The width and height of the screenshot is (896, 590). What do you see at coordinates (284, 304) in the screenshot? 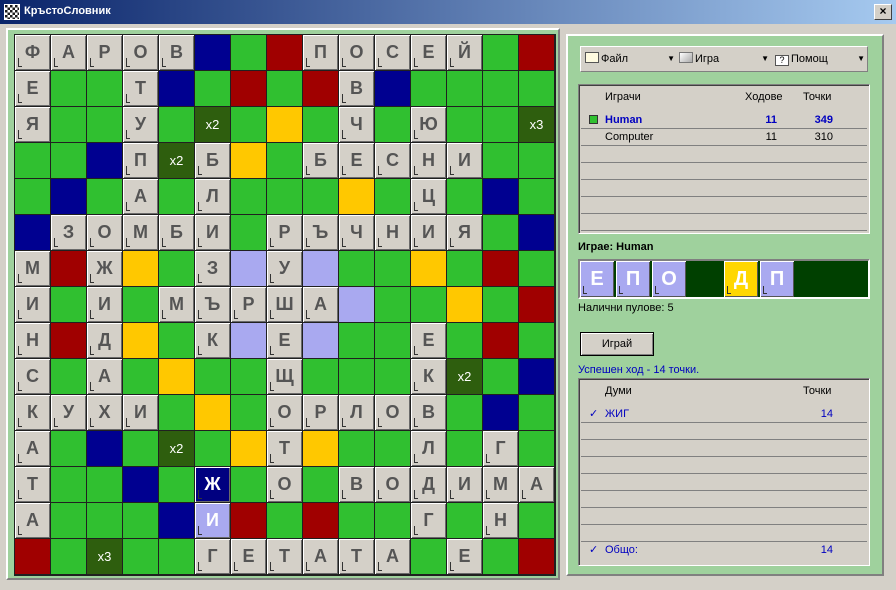
I see `board-tile: Ш` at bounding box center [284, 304].